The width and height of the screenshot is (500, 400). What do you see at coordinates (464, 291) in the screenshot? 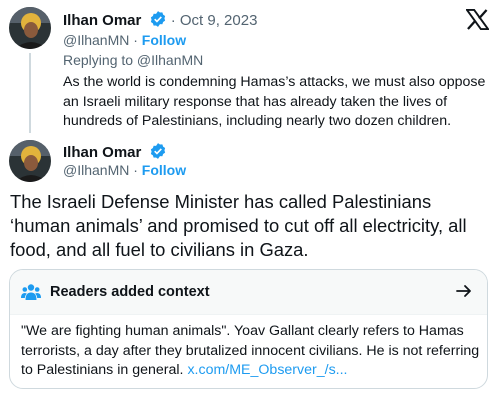
I see `arrow-right-icon` at bounding box center [464, 291].